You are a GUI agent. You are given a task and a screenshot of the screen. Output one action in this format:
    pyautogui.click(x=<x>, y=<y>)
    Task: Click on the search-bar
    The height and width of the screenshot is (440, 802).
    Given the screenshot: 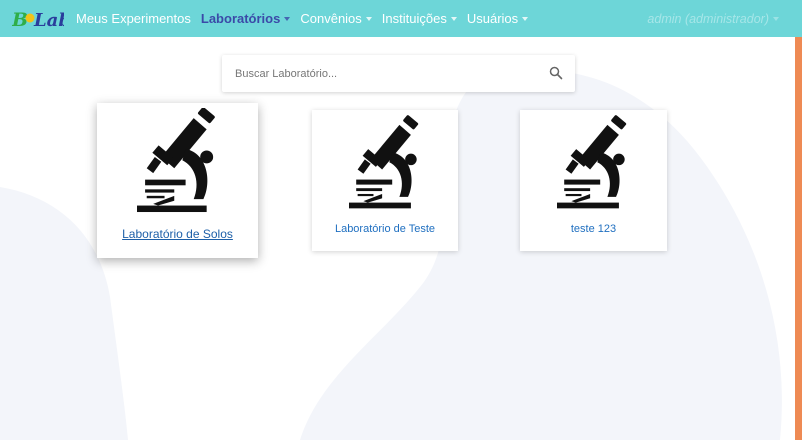 What is the action you would take?
    pyautogui.click(x=398, y=73)
    